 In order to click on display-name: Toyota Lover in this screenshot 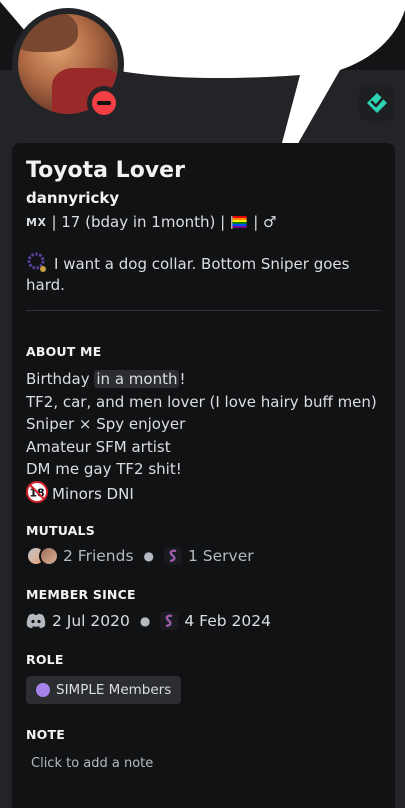, I will do `click(105, 170)`.